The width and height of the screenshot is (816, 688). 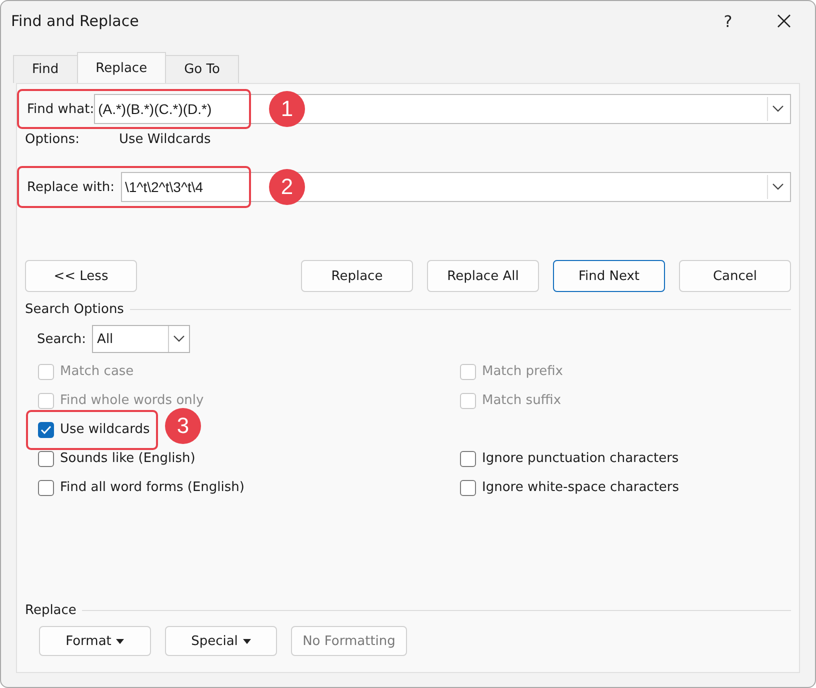 I want to click on dialog-button: Cancel, so click(x=735, y=276).